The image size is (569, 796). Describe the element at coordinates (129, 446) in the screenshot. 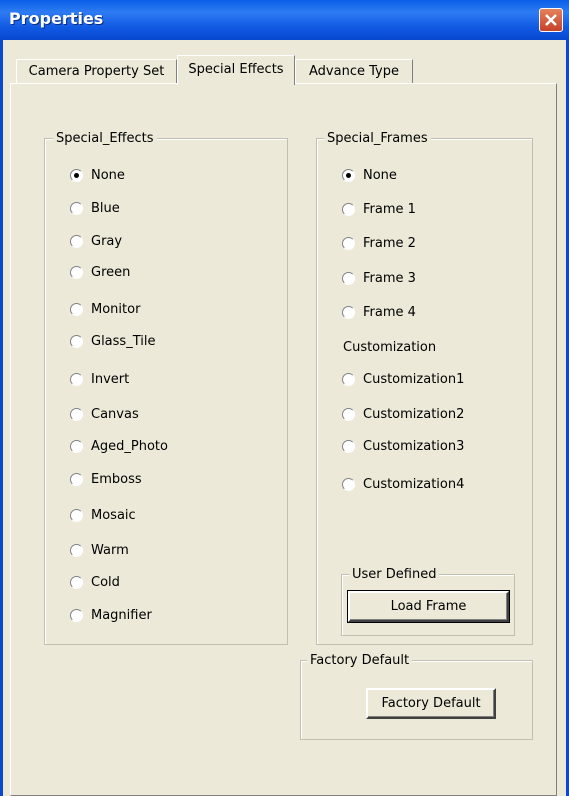

I see `radio-label: Aged_Photo` at that location.